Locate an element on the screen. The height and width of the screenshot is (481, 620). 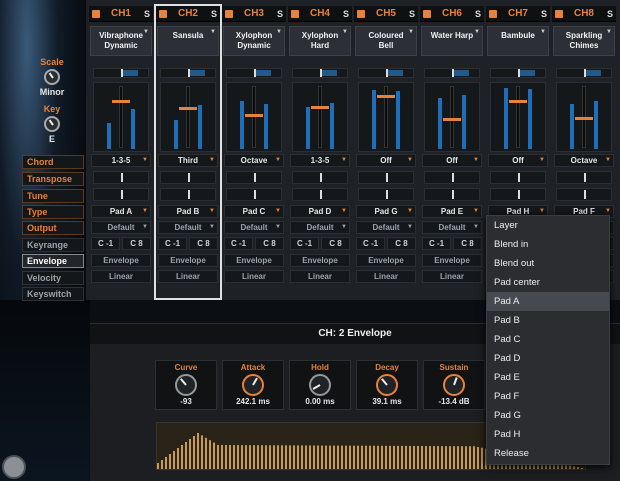
velocity-curve-button: Linear is located at coordinates (386, 276).